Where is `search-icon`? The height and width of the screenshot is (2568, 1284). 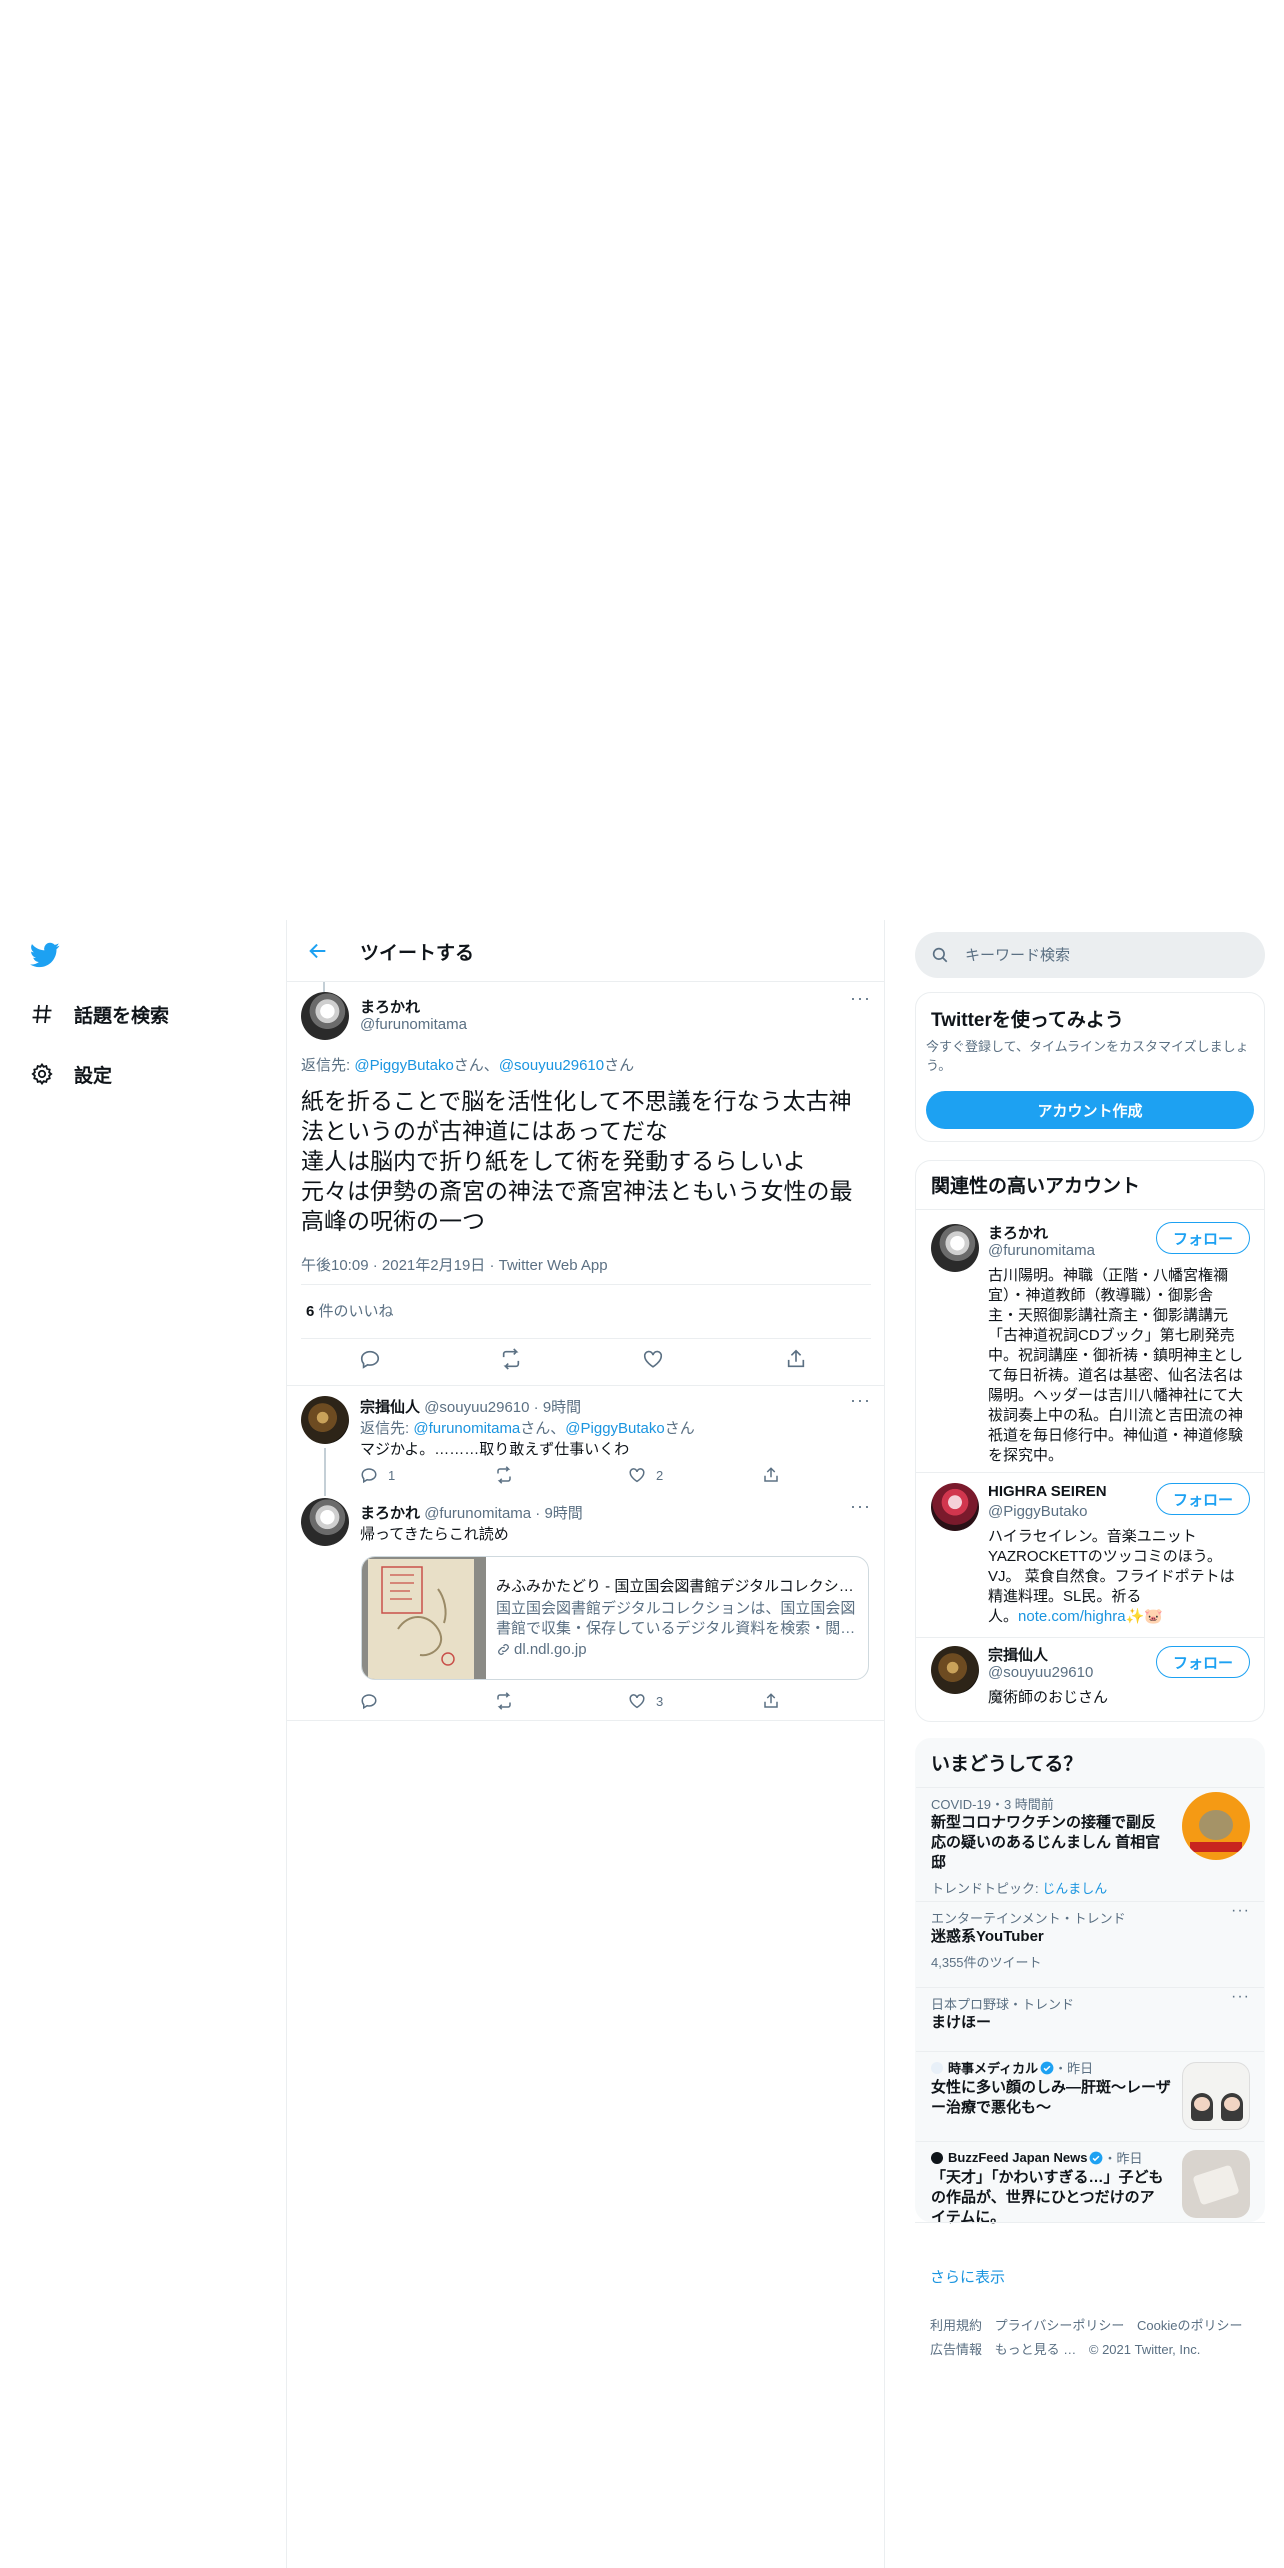 search-icon is located at coordinates (940, 955).